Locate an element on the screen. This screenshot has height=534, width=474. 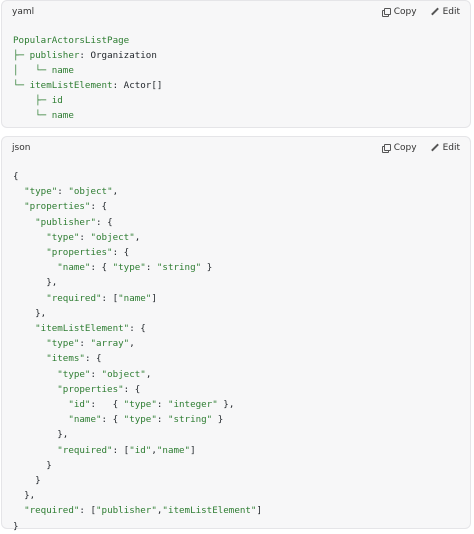
code-line: "required": ["id","name"] is located at coordinates (126, 450).